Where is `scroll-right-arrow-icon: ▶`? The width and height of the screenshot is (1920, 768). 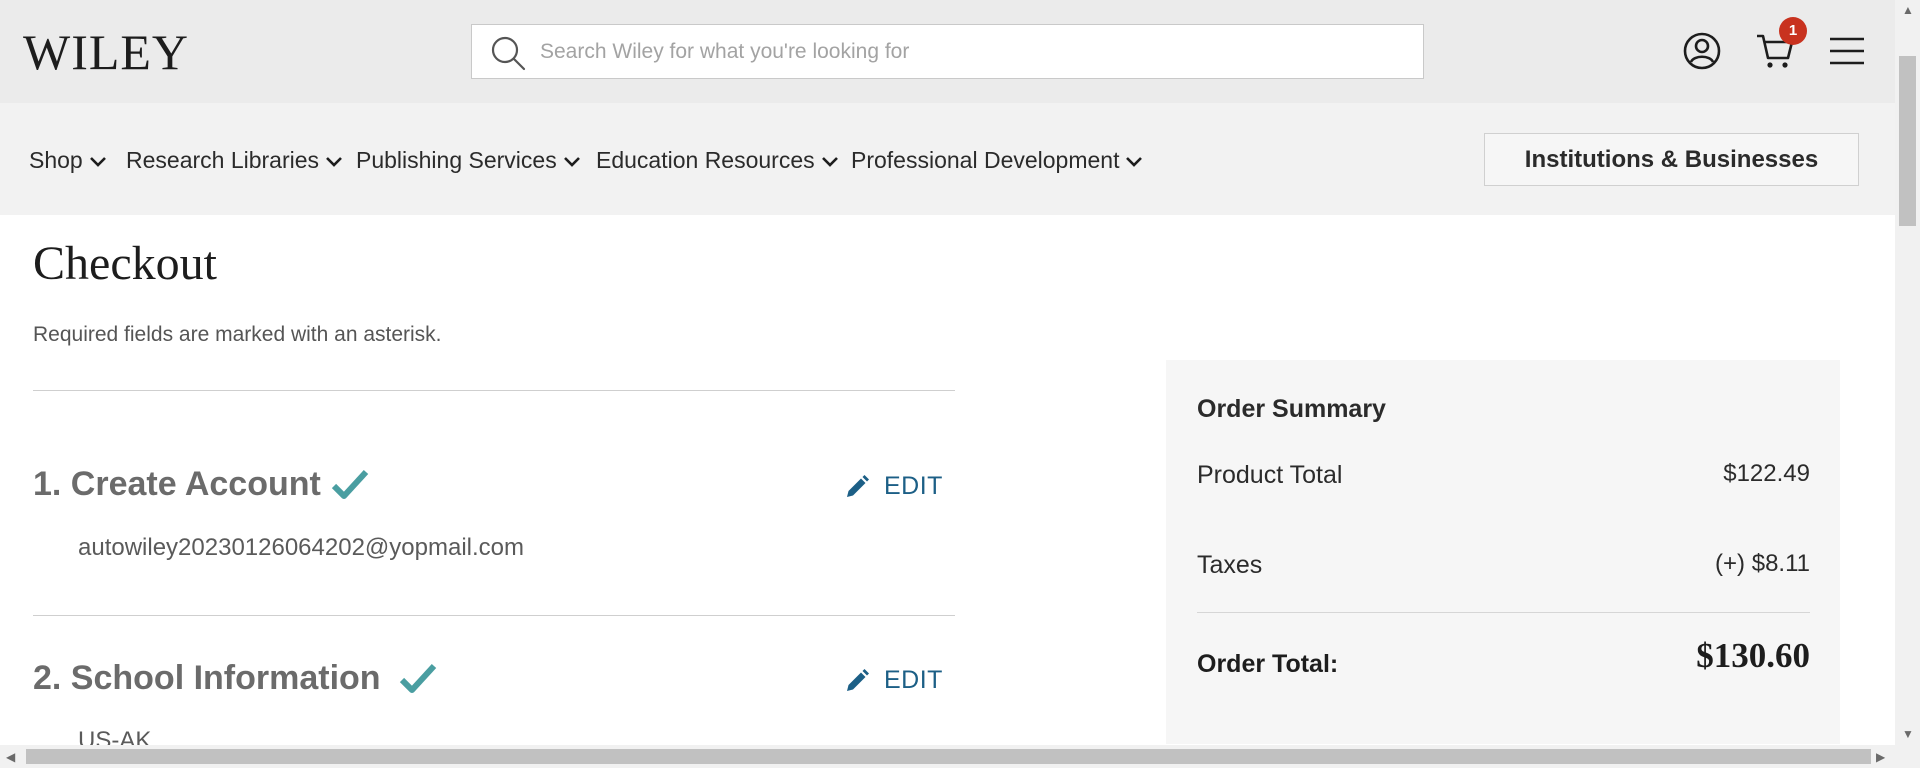
scroll-right-arrow-icon: ▶ is located at coordinates (1880, 757).